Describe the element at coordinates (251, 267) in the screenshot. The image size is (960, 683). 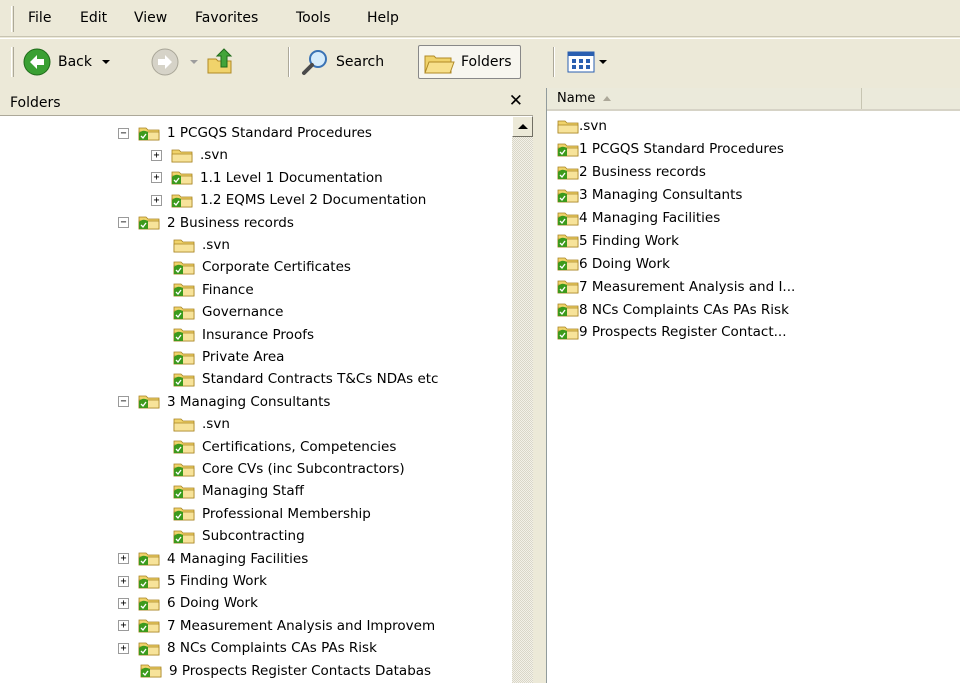
I see `tree-item: Corporate Certificates` at that location.